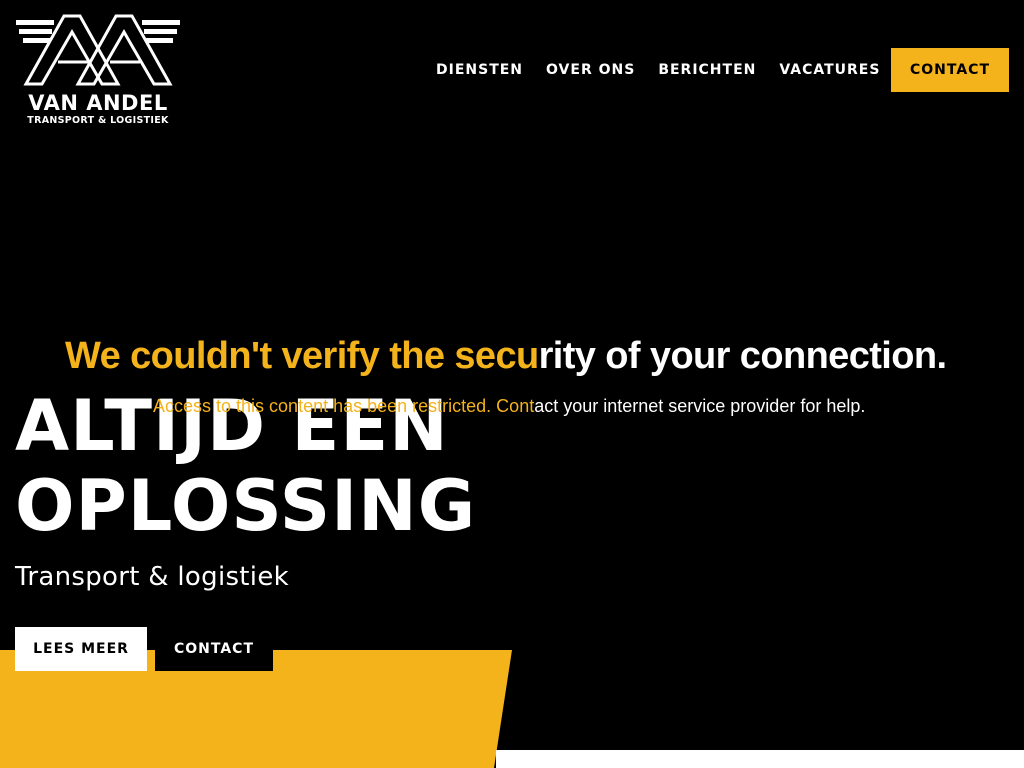 The image size is (1024, 768). Describe the element at coordinates (246, 506) in the screenshot. I see `hero-title-line2: OPLOSSING` at that location.